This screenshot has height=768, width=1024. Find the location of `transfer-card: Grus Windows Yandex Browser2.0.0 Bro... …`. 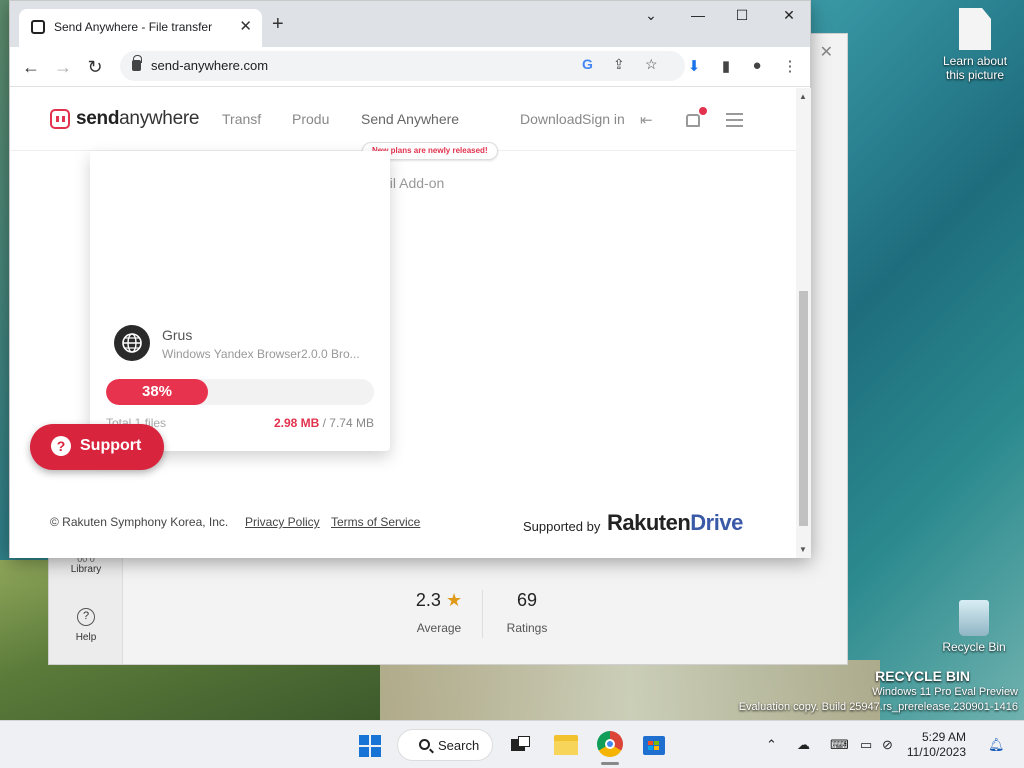

transfer-card: Grus Windows Yandex Browser2.0.0 Bro... … is located at coordinates (240, 301).